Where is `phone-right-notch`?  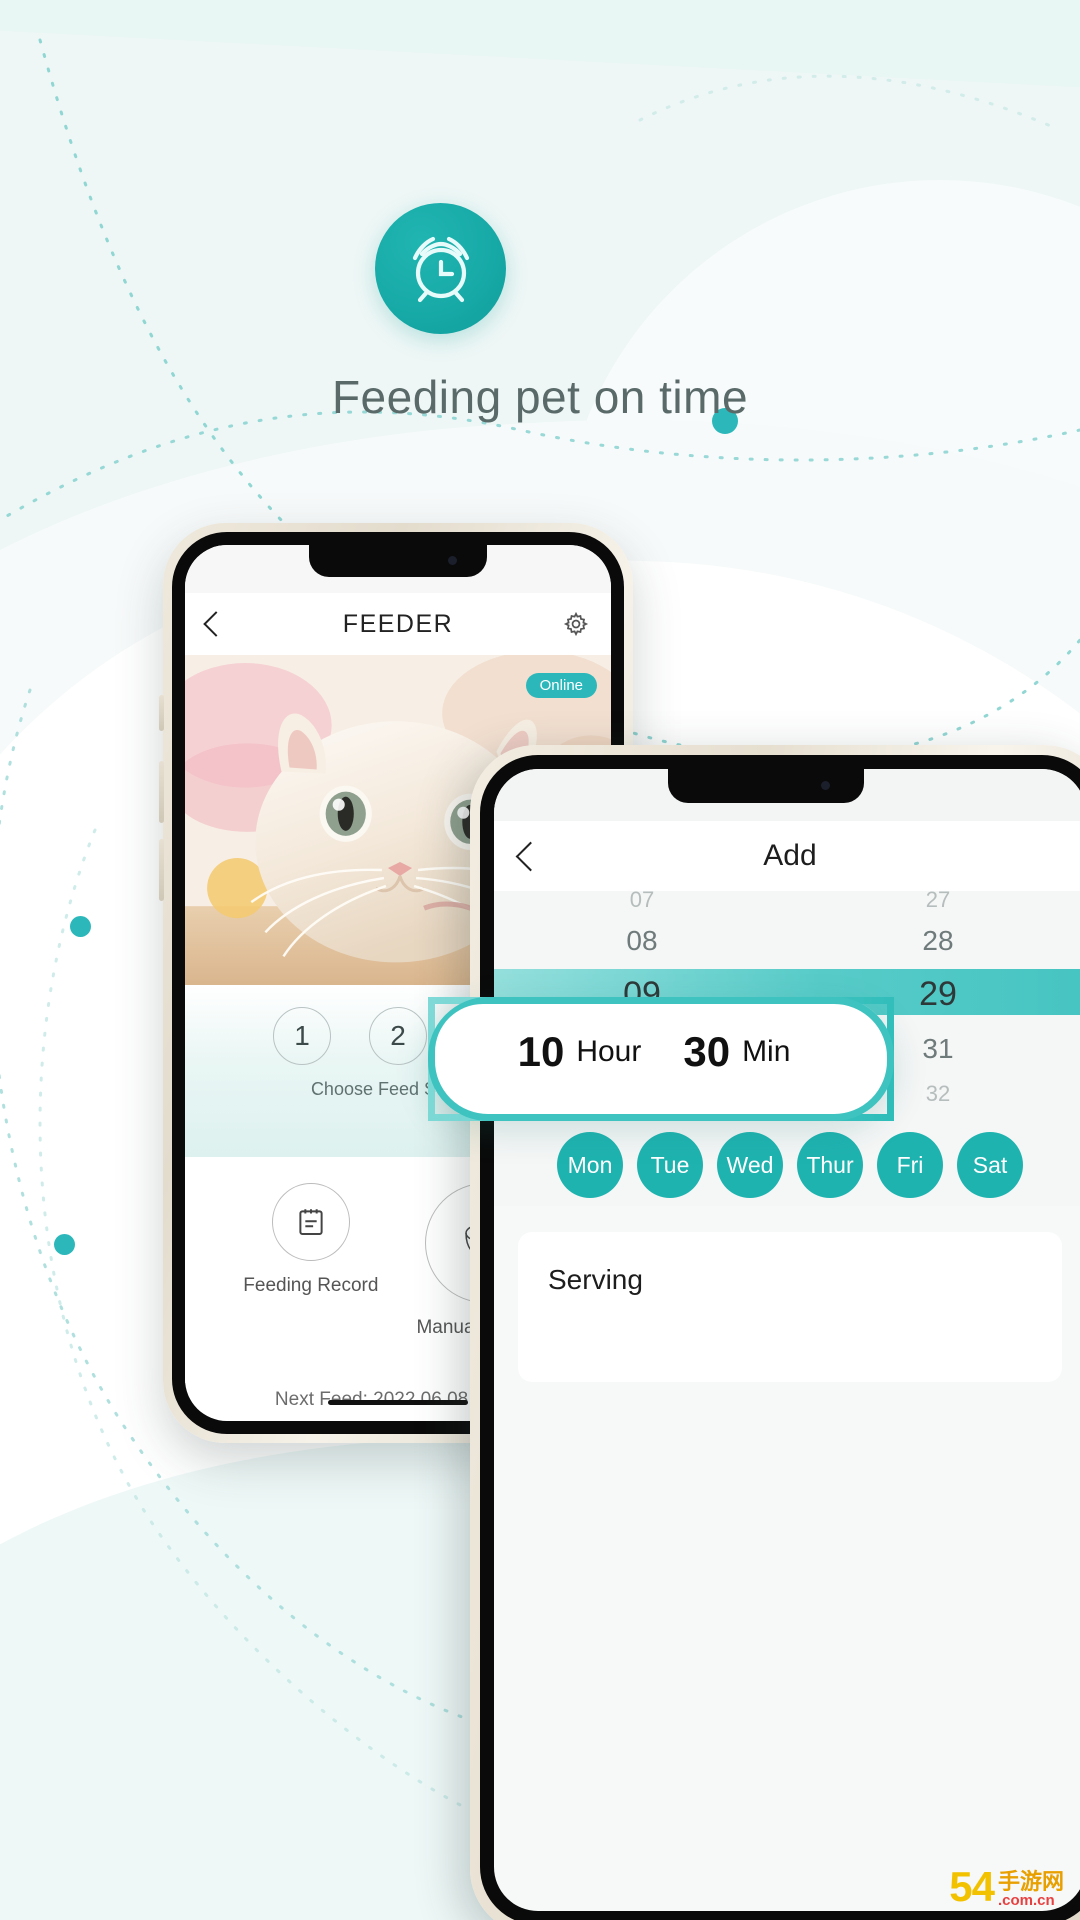 phone-right-notch is located at coordinates (766, 786).